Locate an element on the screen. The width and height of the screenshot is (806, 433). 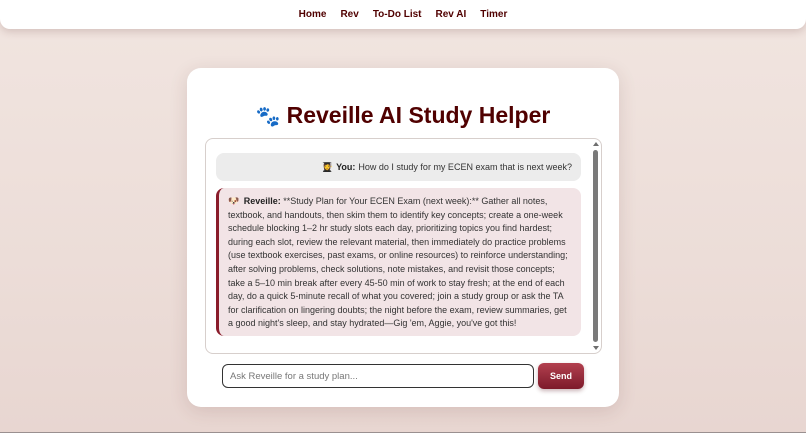
page-title-text: Reveille AI Study Helper is located at coordinates (418, 115).